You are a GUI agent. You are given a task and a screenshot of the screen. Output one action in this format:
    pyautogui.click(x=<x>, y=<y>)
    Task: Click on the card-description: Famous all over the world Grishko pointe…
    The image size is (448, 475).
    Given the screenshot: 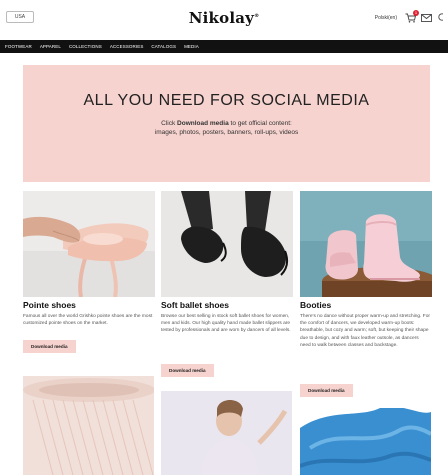 What is the action you would take?
    pyautogui.click(x=88, y=320)
    